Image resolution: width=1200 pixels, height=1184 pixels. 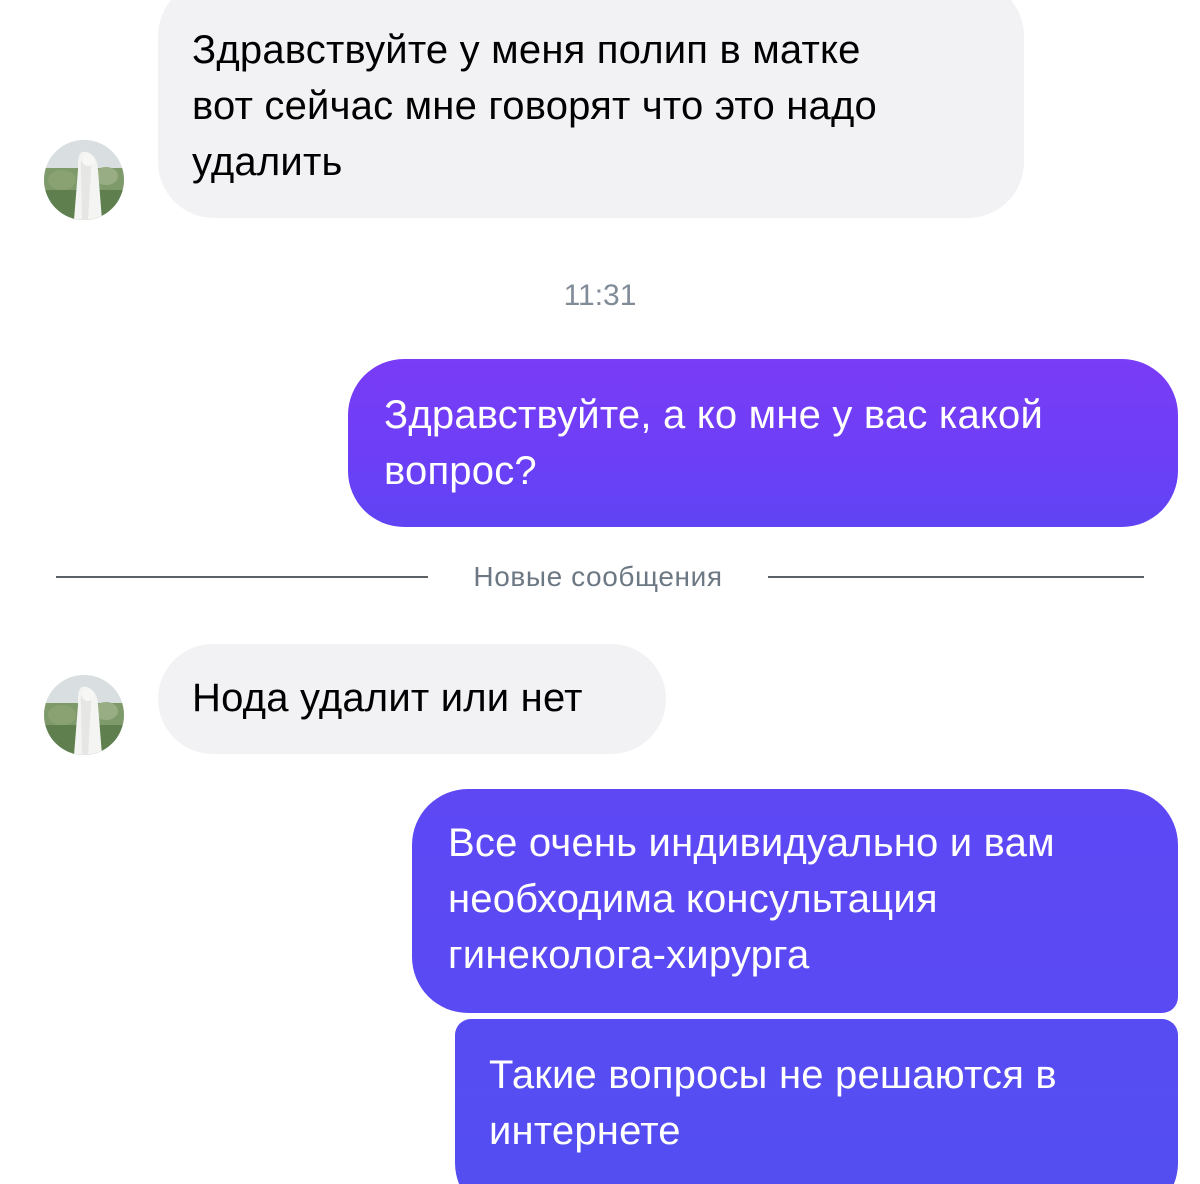 What do you see at coordinates (600, 295) in the screenshot?
I see `message-timestamp: 11:31` at bounding box center [600, 295].